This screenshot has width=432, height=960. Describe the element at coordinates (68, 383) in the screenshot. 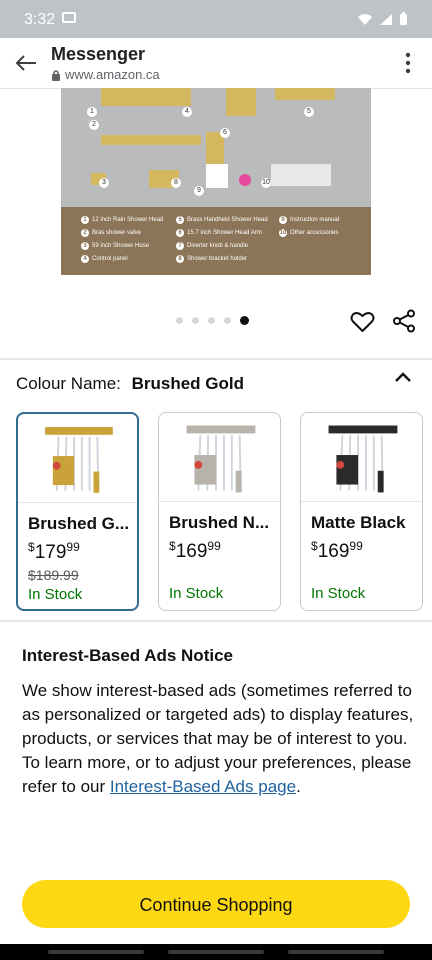

I see `colour-label: Colour Name:` at that location.